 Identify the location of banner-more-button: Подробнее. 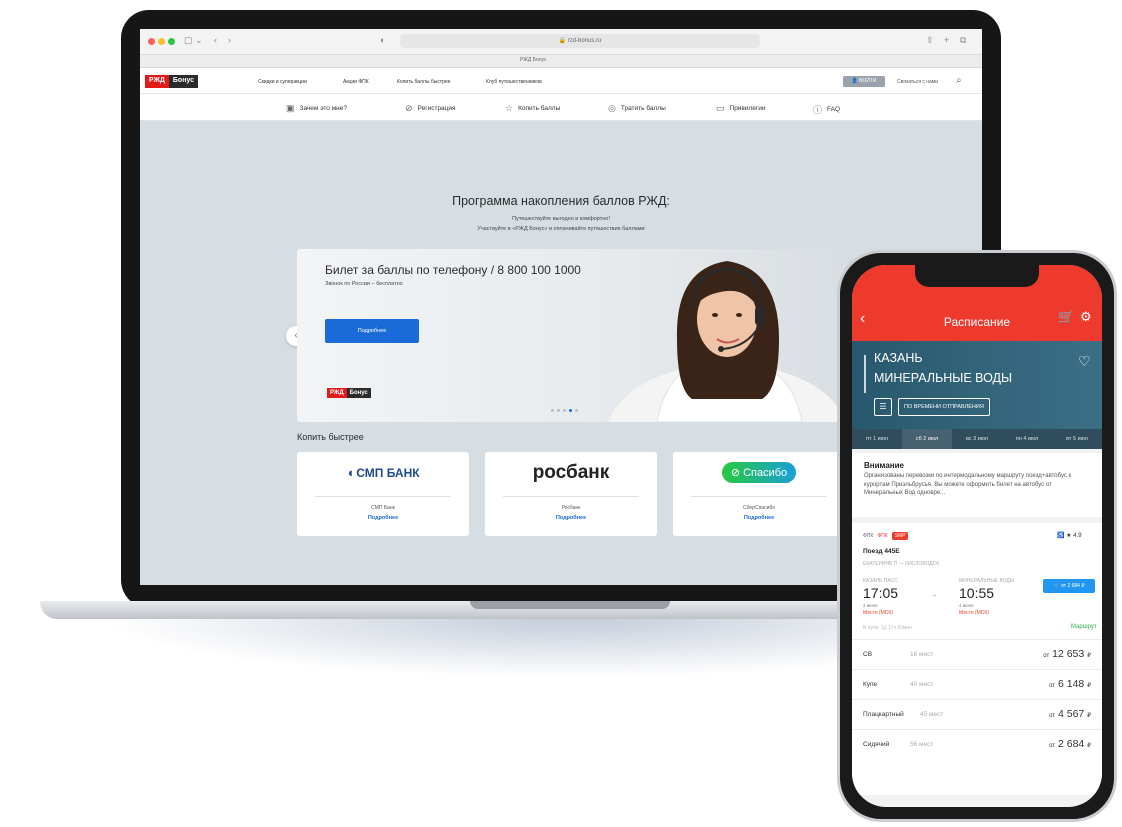
(372, 331).